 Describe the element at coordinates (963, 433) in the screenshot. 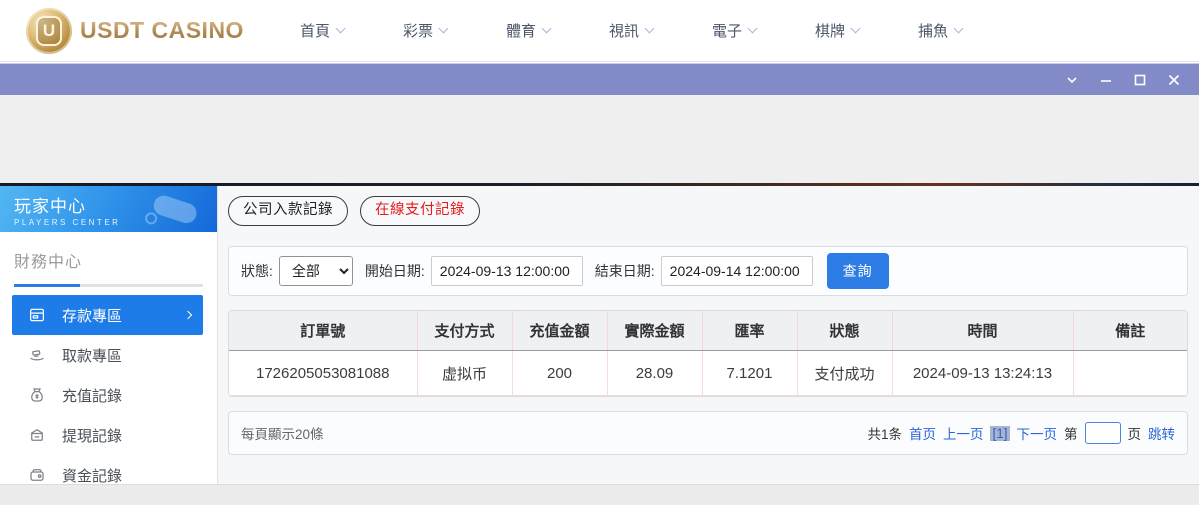

I see `prev-page-link: 上一页` at that location.